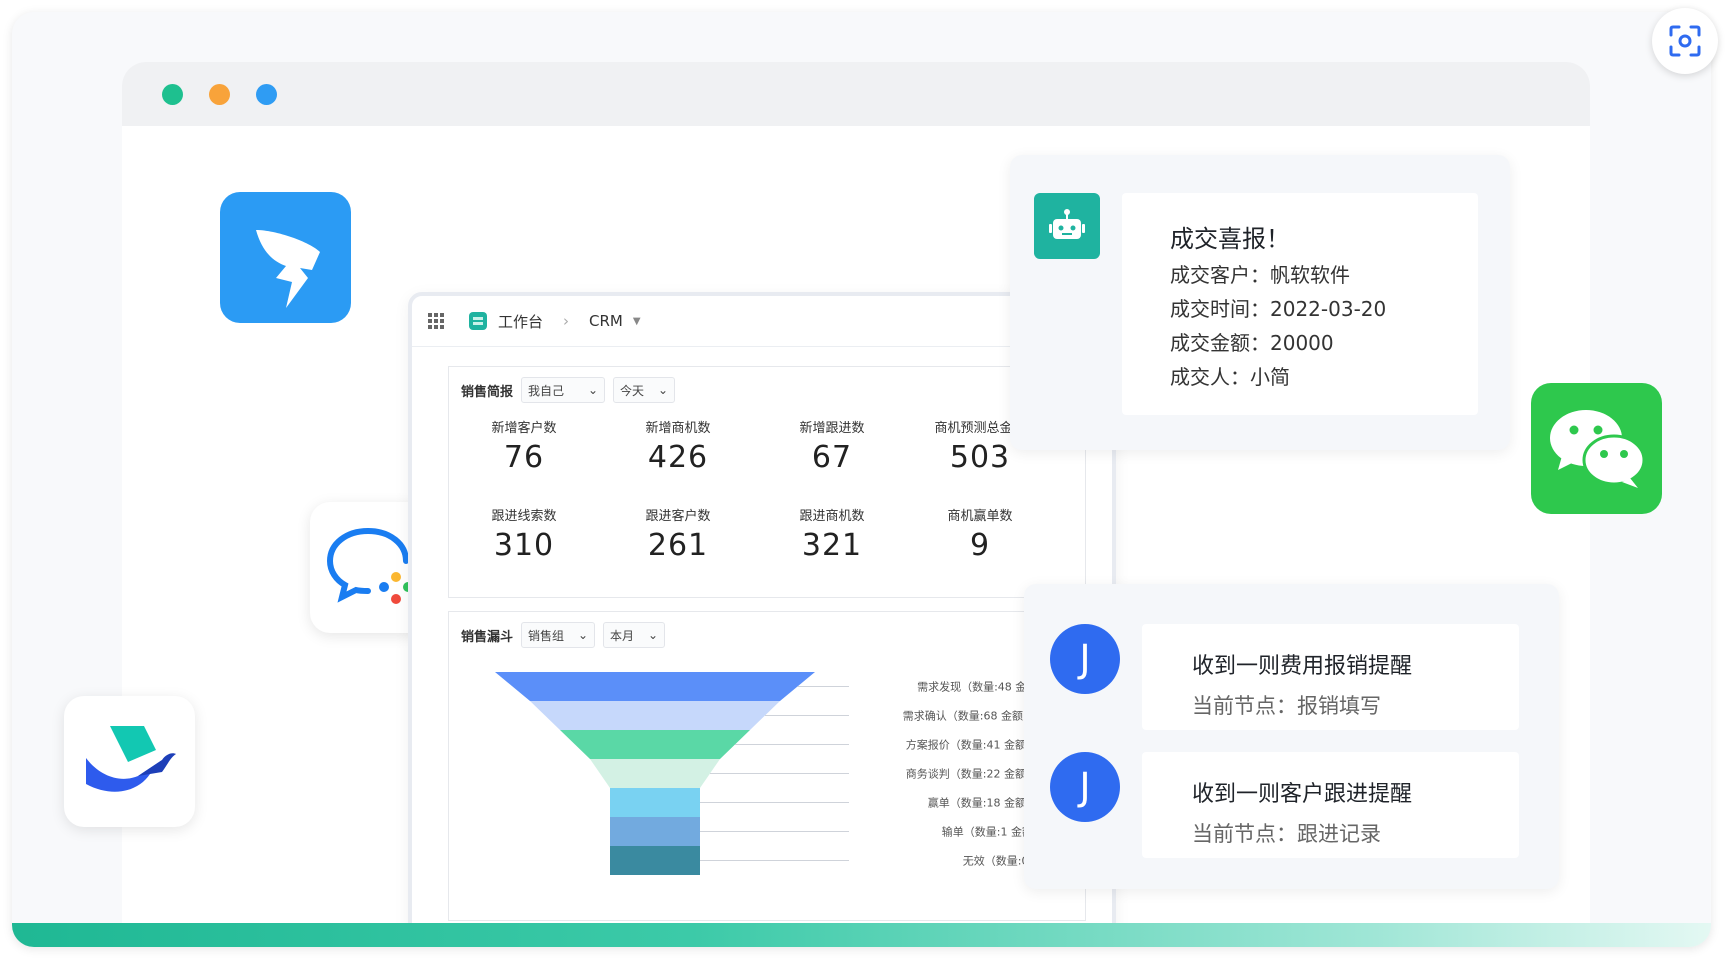  I want to click on feishu-icon, so click(130, 758).